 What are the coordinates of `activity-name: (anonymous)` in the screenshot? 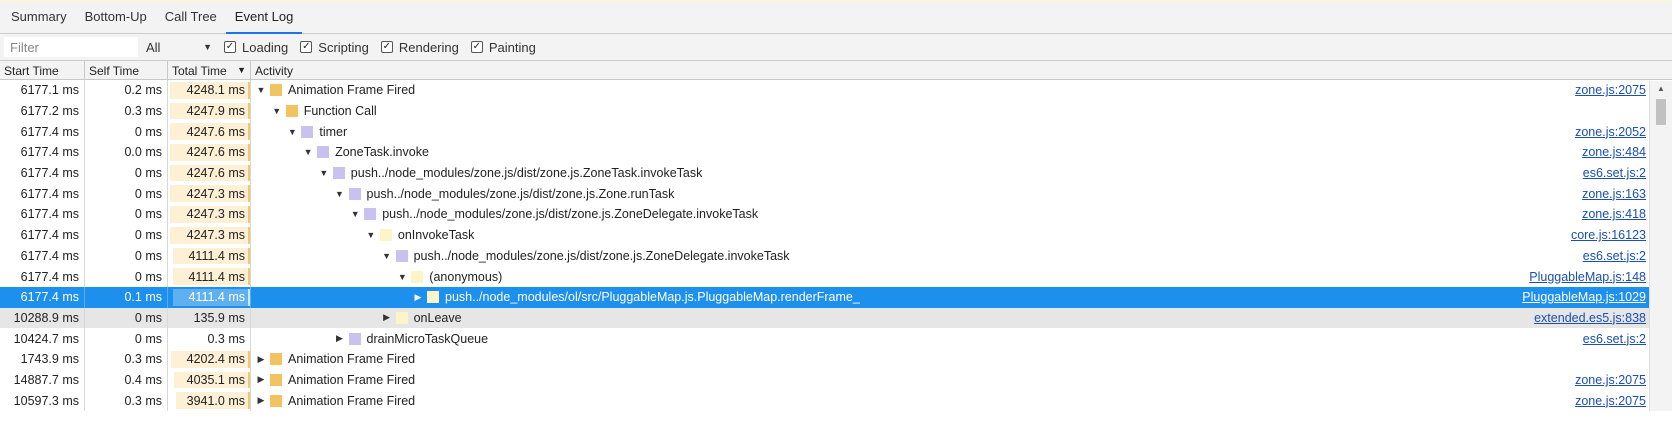 It's located at (466, 276).